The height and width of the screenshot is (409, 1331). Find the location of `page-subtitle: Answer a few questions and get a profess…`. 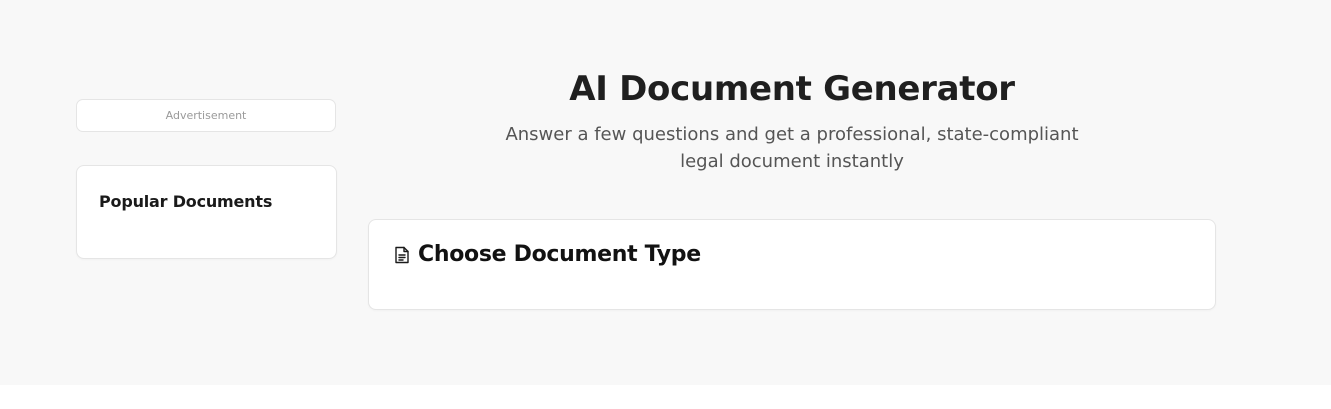

page-subtitle: Answer a few questions and get a profess… is located at coordinates (792, 148).